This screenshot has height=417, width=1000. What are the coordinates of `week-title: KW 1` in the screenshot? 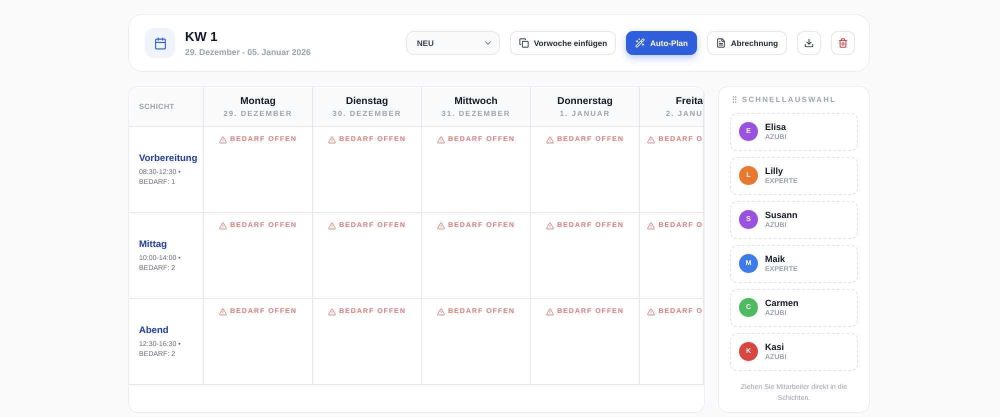 It's located at (201, 36).